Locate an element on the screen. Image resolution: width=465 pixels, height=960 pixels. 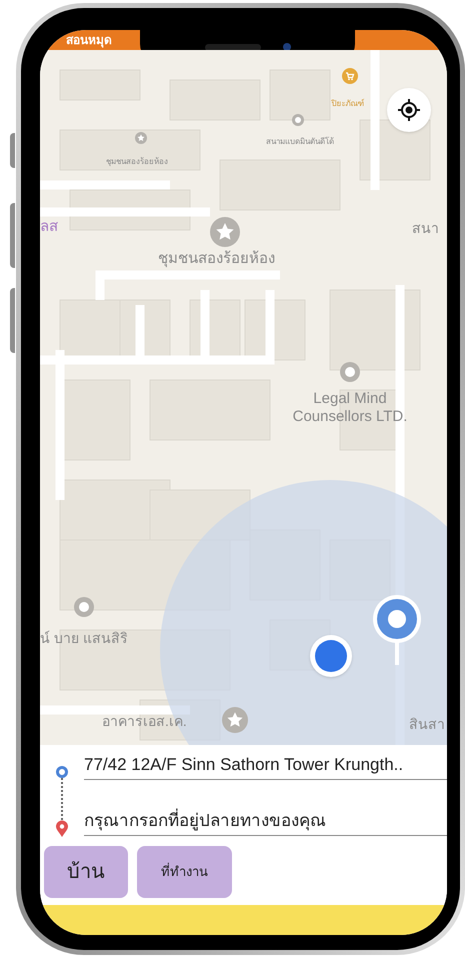
destination-pin-icon is located at coordinates (62, 829).